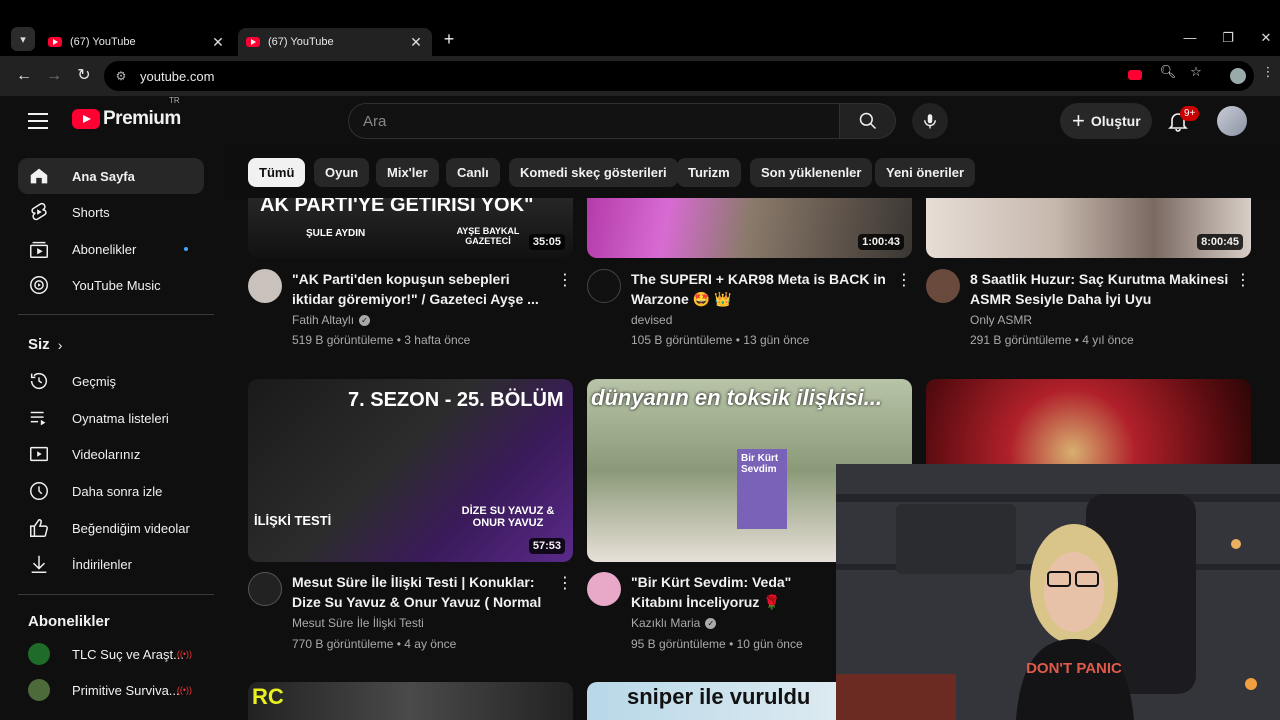 The width and height of the screenshot is (1280, 720). I want to click on video-meta: 770 B görüntüleme • 4 ay önce, so click(374, 644).